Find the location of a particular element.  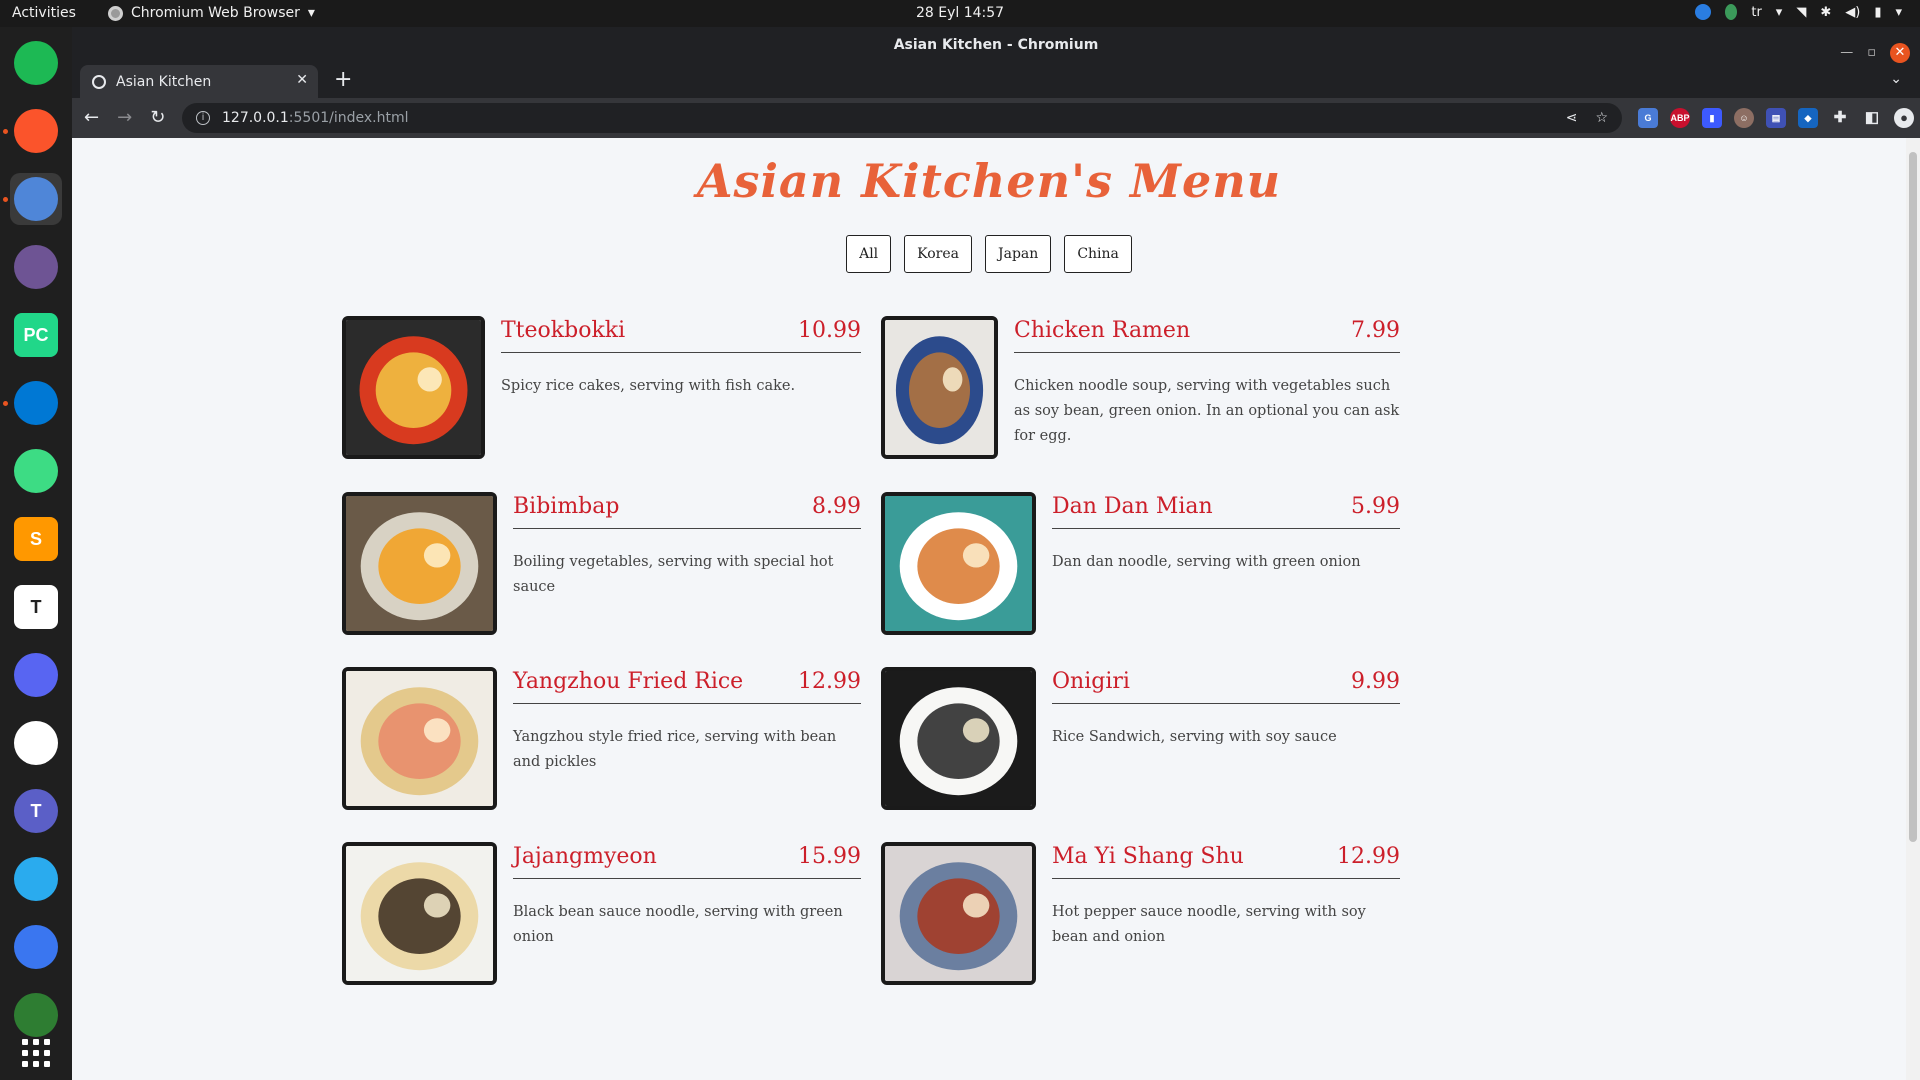

brave-icon is located at coordinates (36, 131).